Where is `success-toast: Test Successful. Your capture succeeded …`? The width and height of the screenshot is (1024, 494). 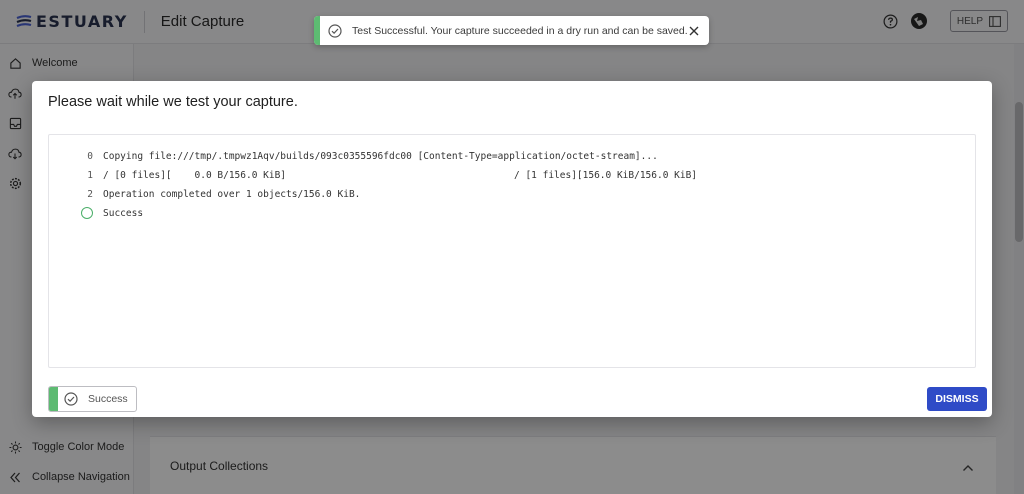 success-toast: Test Successful. Your capture succeeded … is located at coordinates (511, 30).